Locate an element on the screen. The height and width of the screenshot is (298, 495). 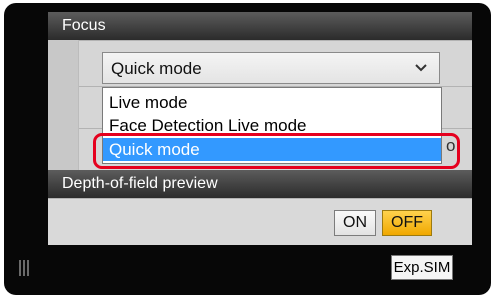
chevron-down-icon is located at coordinates (421, 67).